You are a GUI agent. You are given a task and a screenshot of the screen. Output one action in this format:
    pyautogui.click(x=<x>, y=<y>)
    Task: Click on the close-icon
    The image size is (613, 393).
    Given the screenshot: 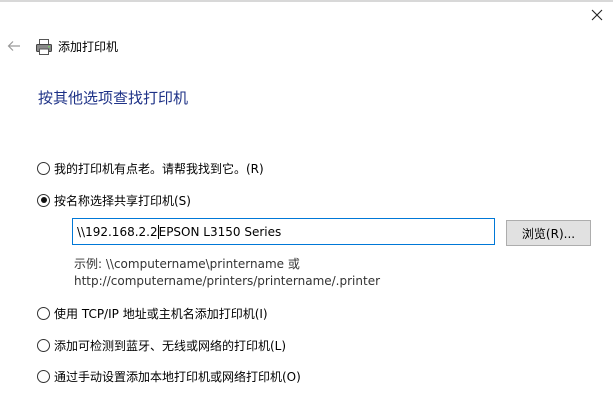 What is the action you would take?
    pyautogui.click(x=597, y=16)
    